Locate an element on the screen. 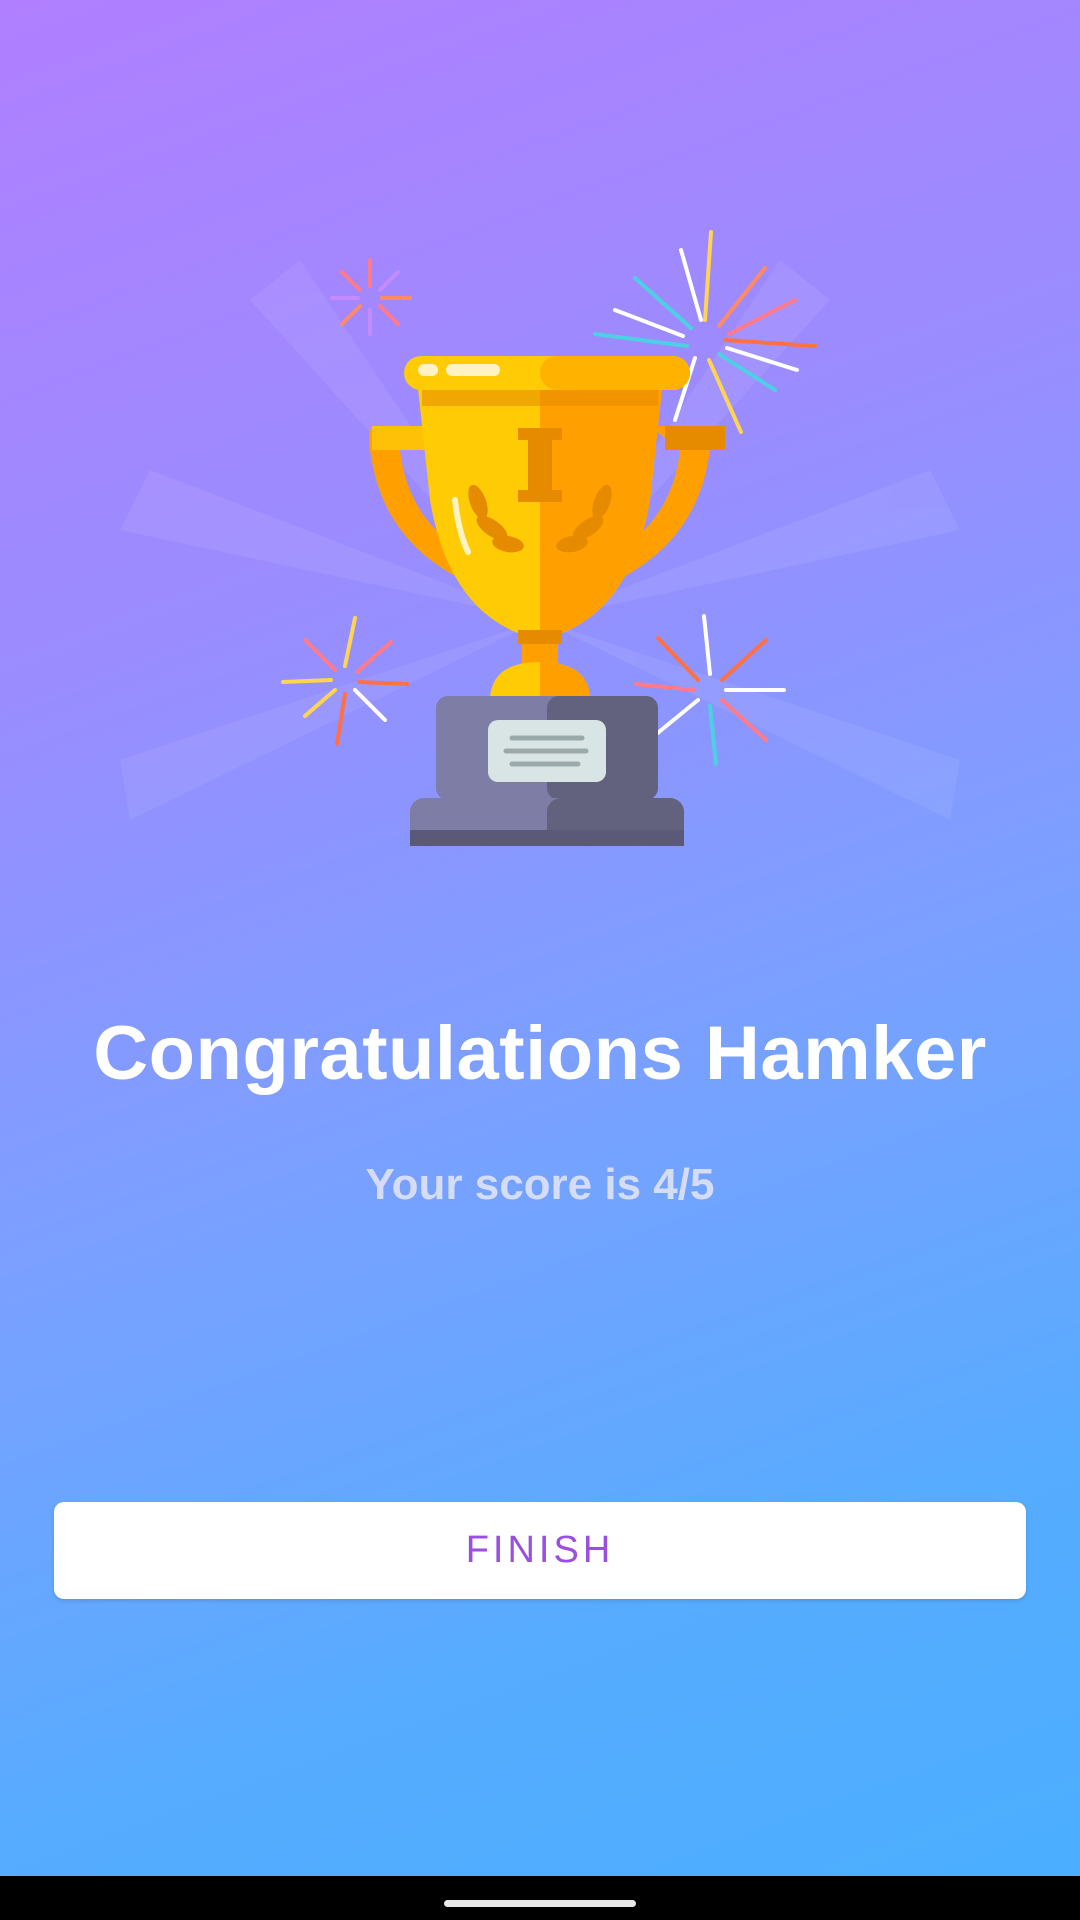 This screenshot has width=1080, height=1920. finish-button: FINISH is located at coordinates (540, 1550).